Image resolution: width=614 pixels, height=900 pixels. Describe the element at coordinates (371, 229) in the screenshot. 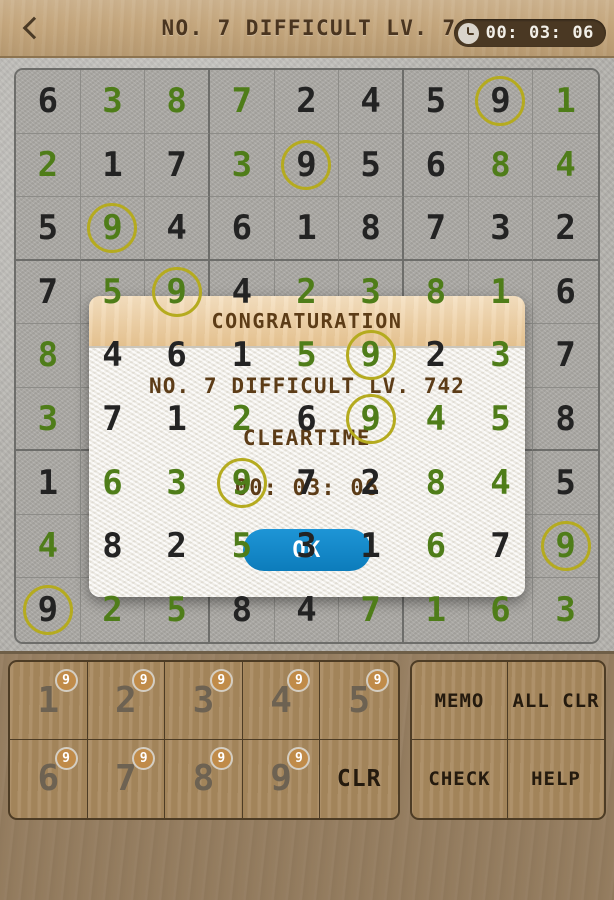

I see `sudoku-cell-r3c6: 8` at that location.